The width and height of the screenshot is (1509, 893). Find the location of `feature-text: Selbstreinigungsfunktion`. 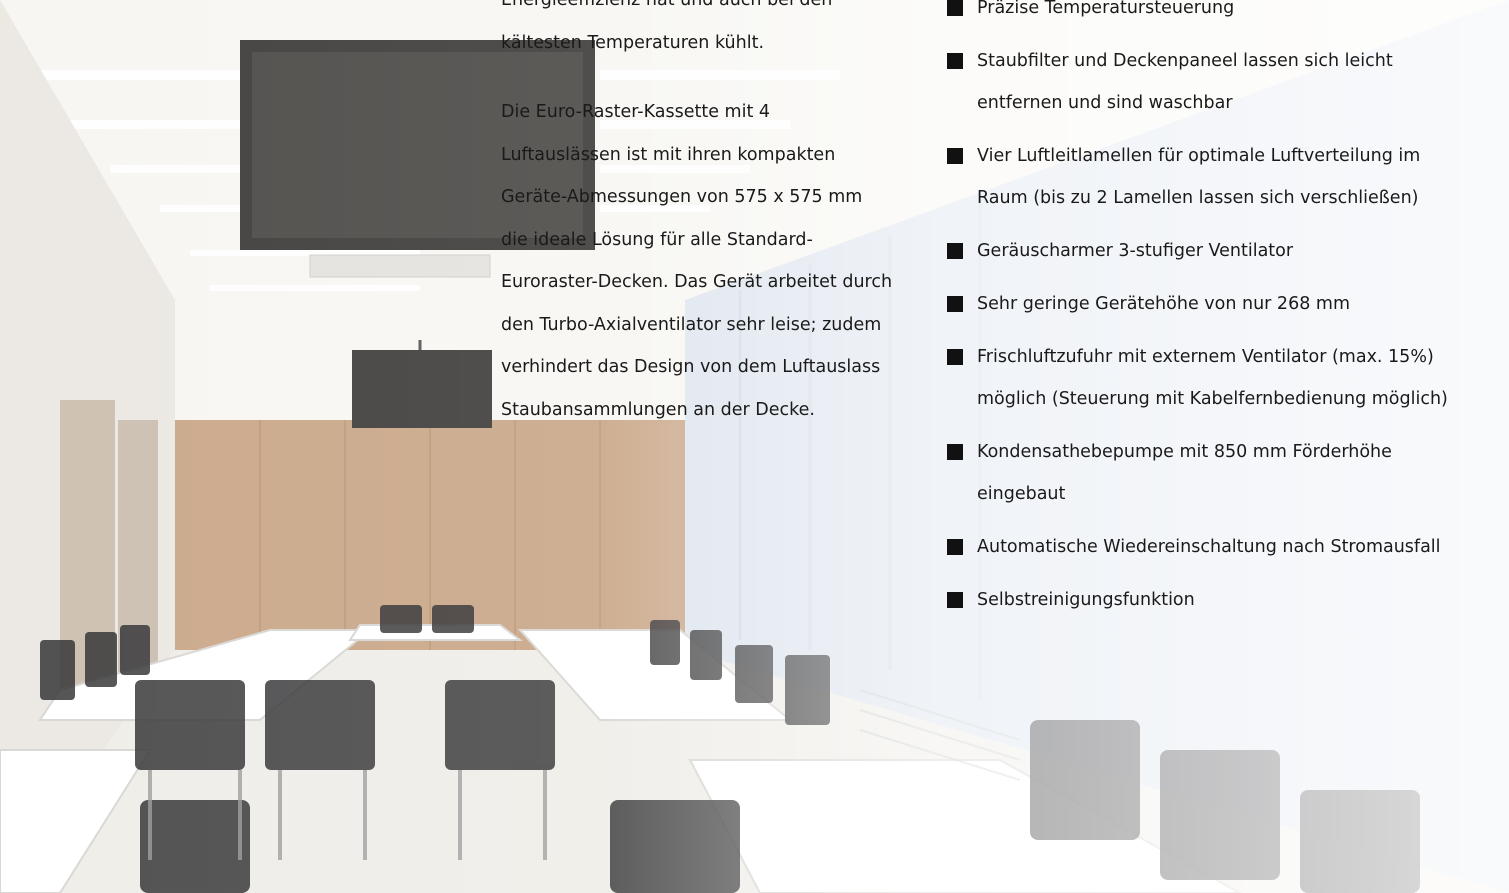

feature-text: Selbstreinigungsfunktion is located at coordinates (1086, 600).